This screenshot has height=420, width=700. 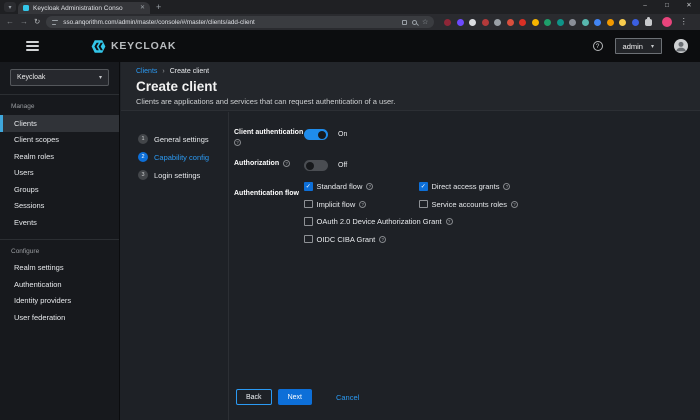 I want to click on sidebar-item-clients: Clients, so click(x=59, y=123).